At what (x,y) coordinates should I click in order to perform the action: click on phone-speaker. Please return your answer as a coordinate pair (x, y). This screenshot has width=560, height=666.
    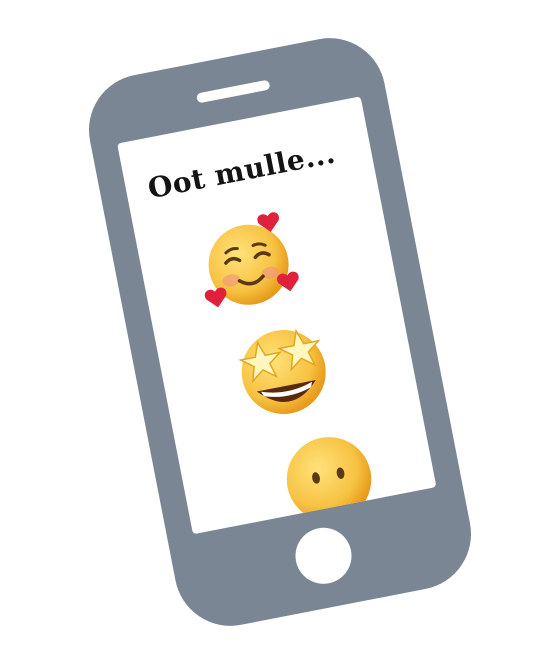
    Looking at the image, I should click on (233, 91).